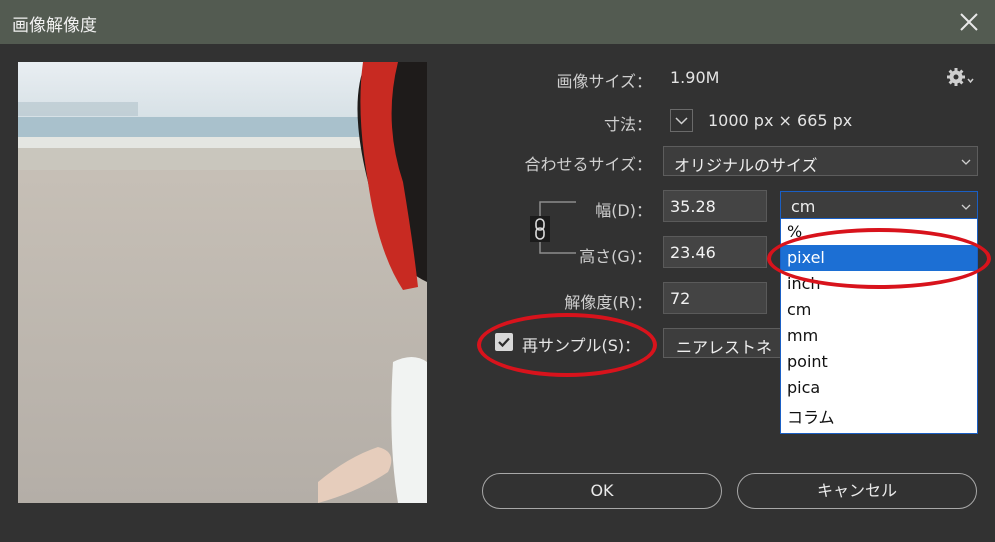 This screenshot has width=995, height=542. Describe the element at coordinates (879, 388) in the screenshot. I see `unit-option-pica: pica` at that location.